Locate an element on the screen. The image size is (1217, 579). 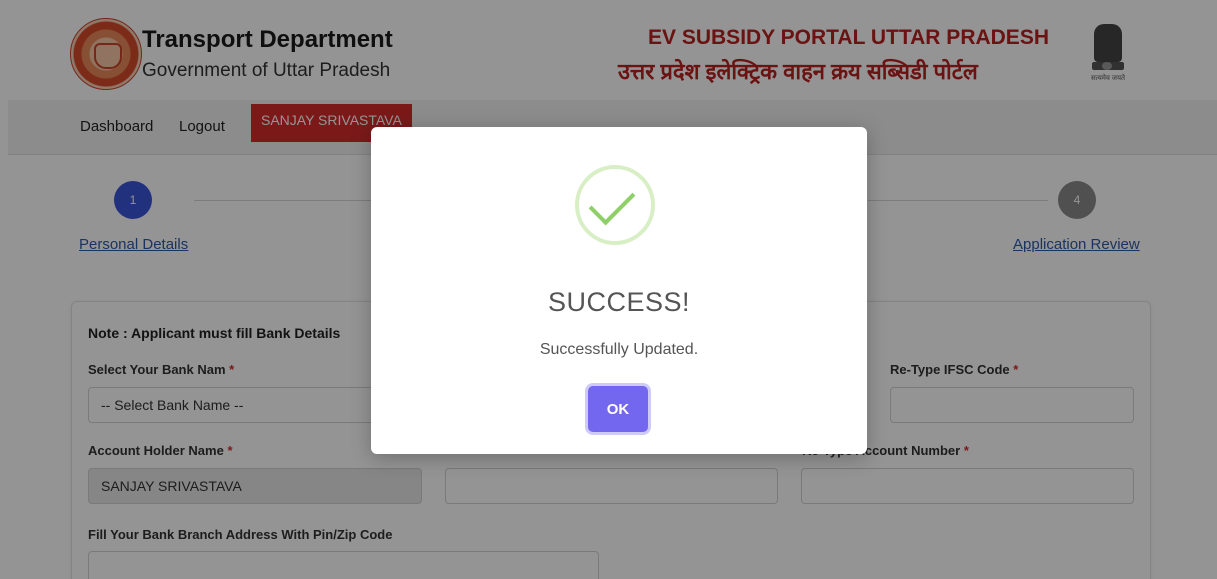
dialog-message: Successfully Updated. is located at coordinates (619, 349).